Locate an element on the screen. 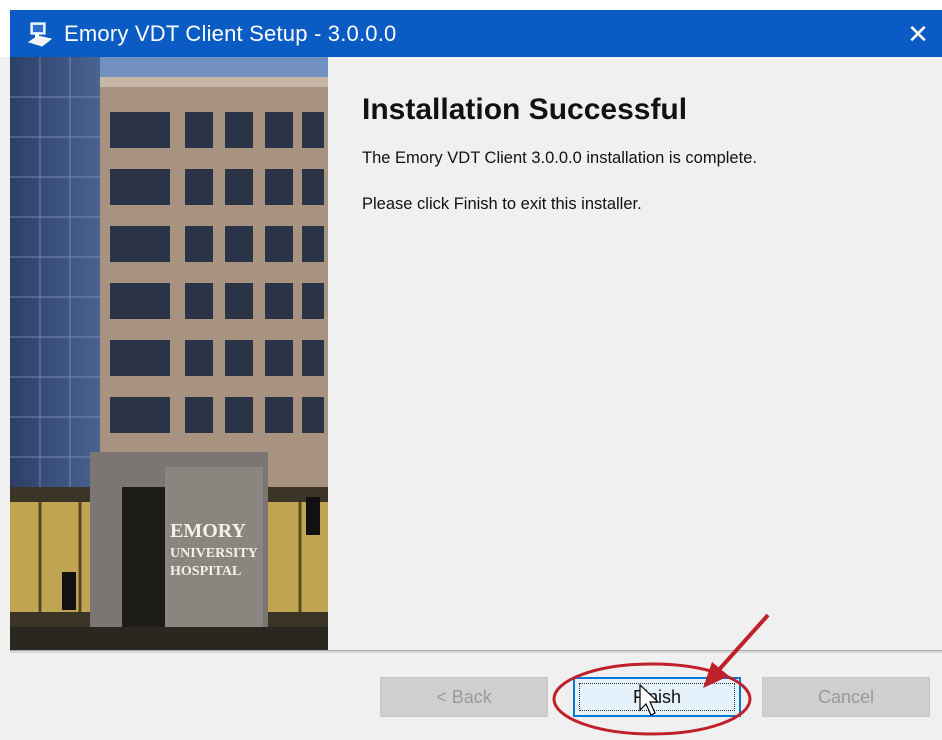 This screenshot has width=942, height=740. back-button: < Back is located at coordinates (464, 697).